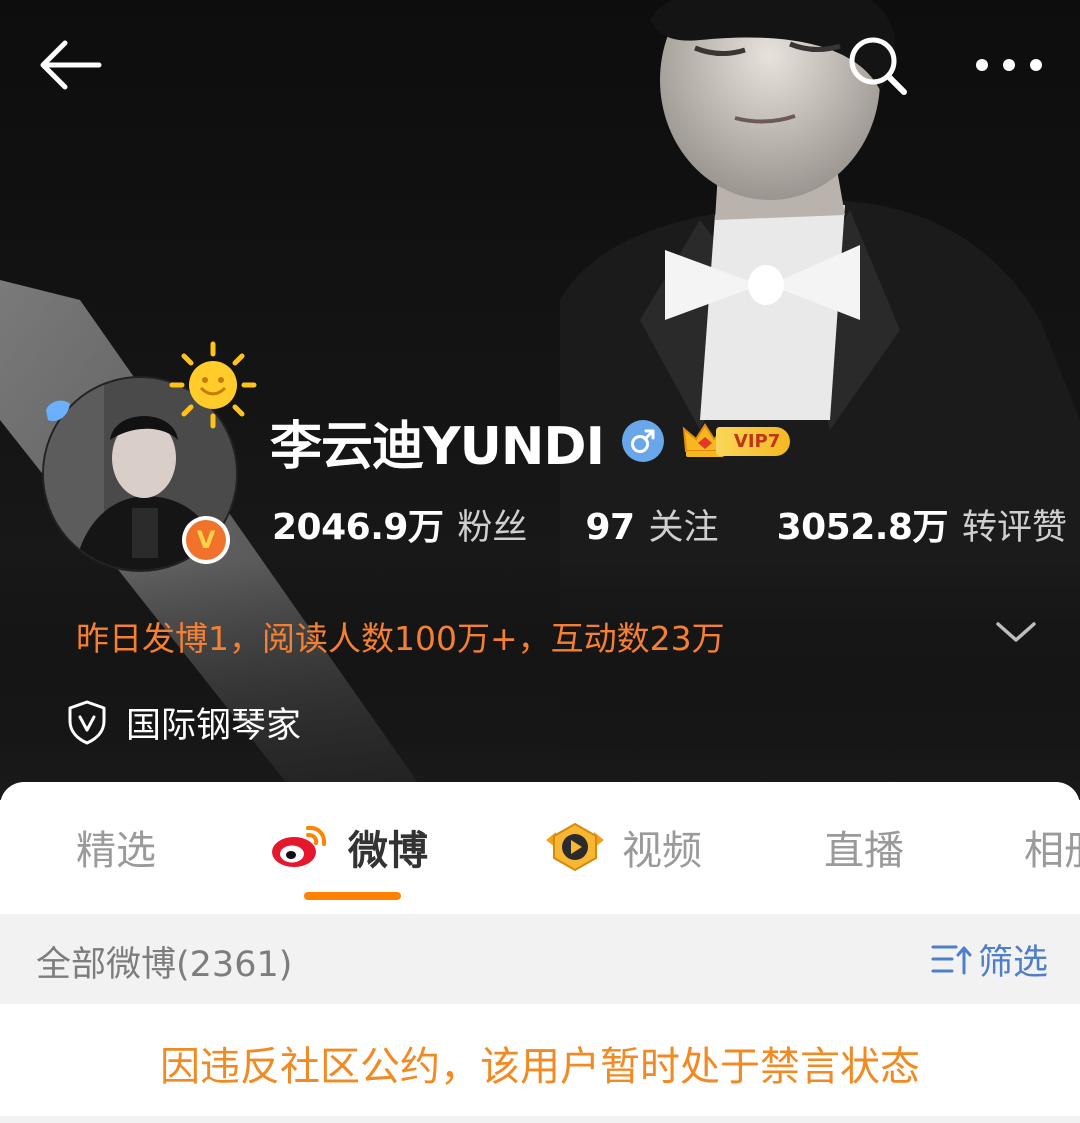 The width and height of the screenshot is (1080, 1123). What do you see at coordinates (662, 851) in the screenshot?
I see `tab-label: 视频` at bounding box center [662, 851].